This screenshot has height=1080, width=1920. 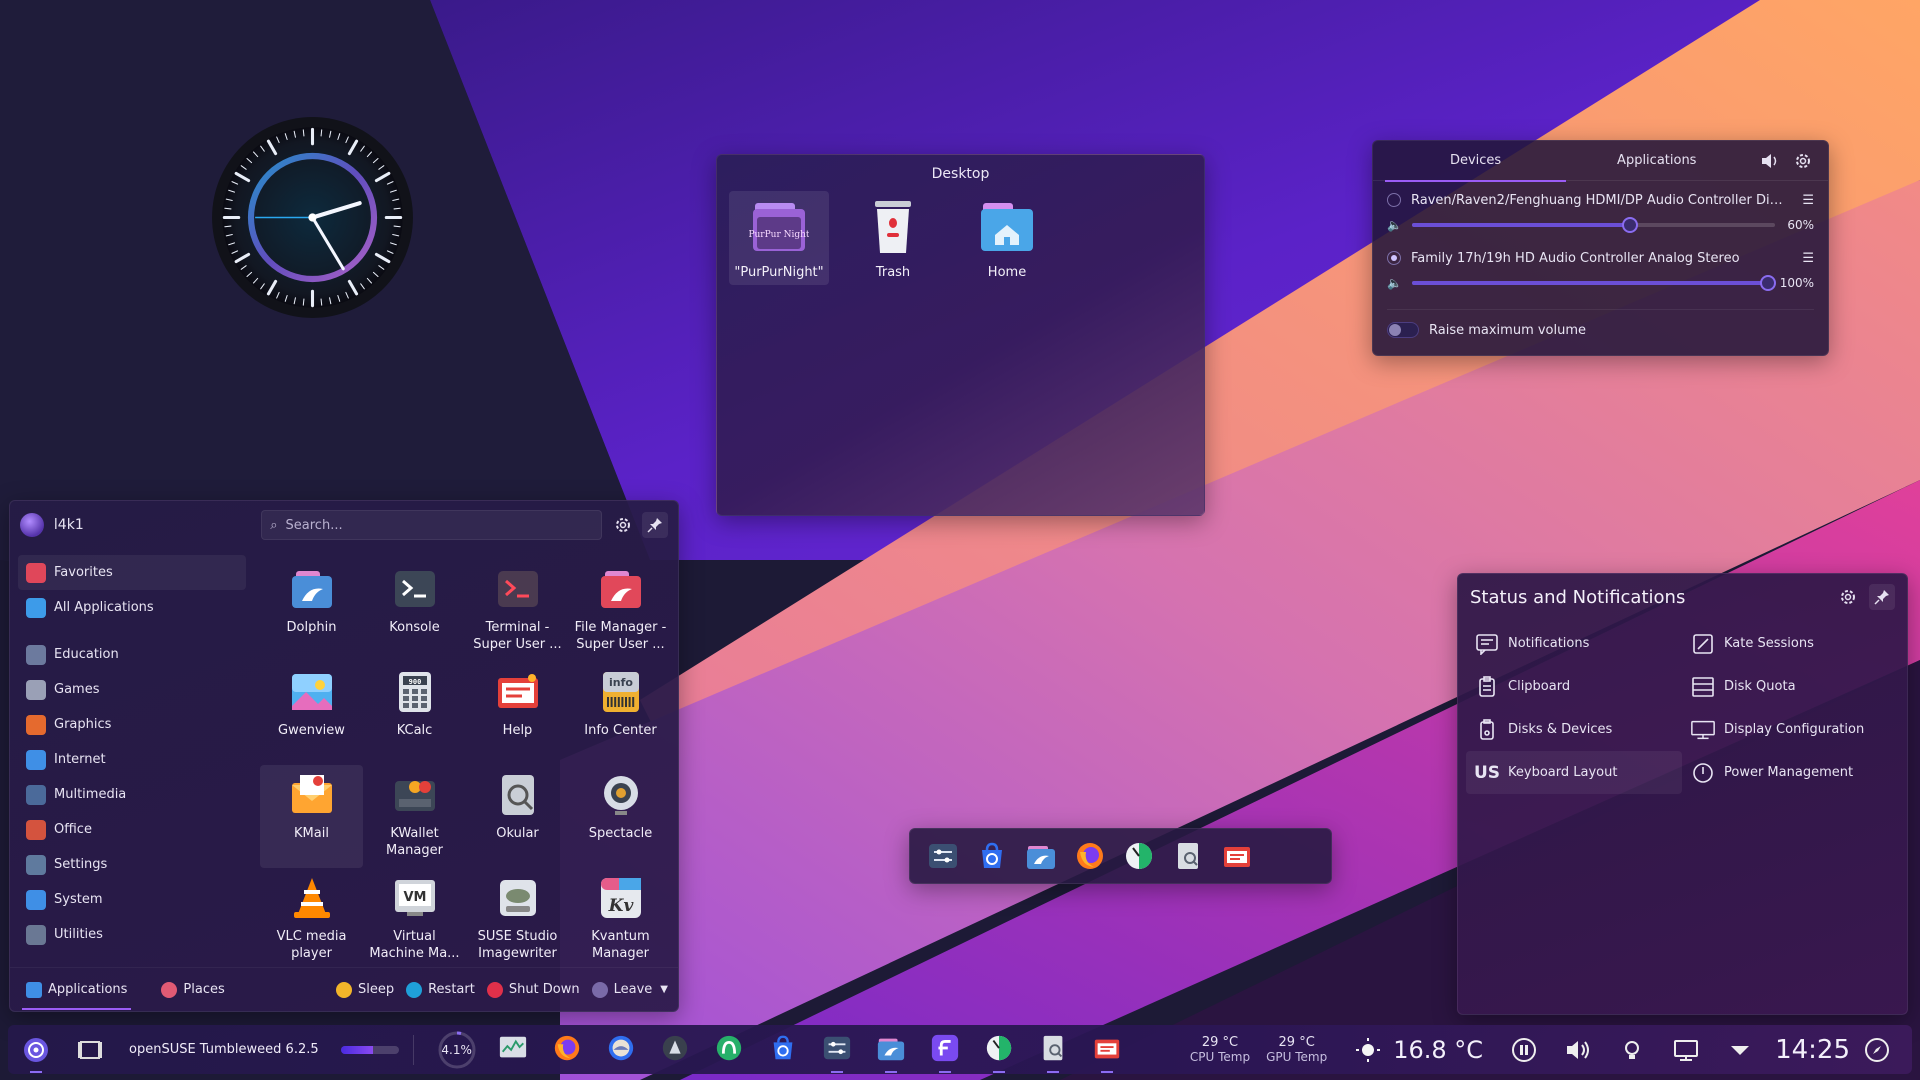 I want to click on dock, so click(x=1120, y=856).